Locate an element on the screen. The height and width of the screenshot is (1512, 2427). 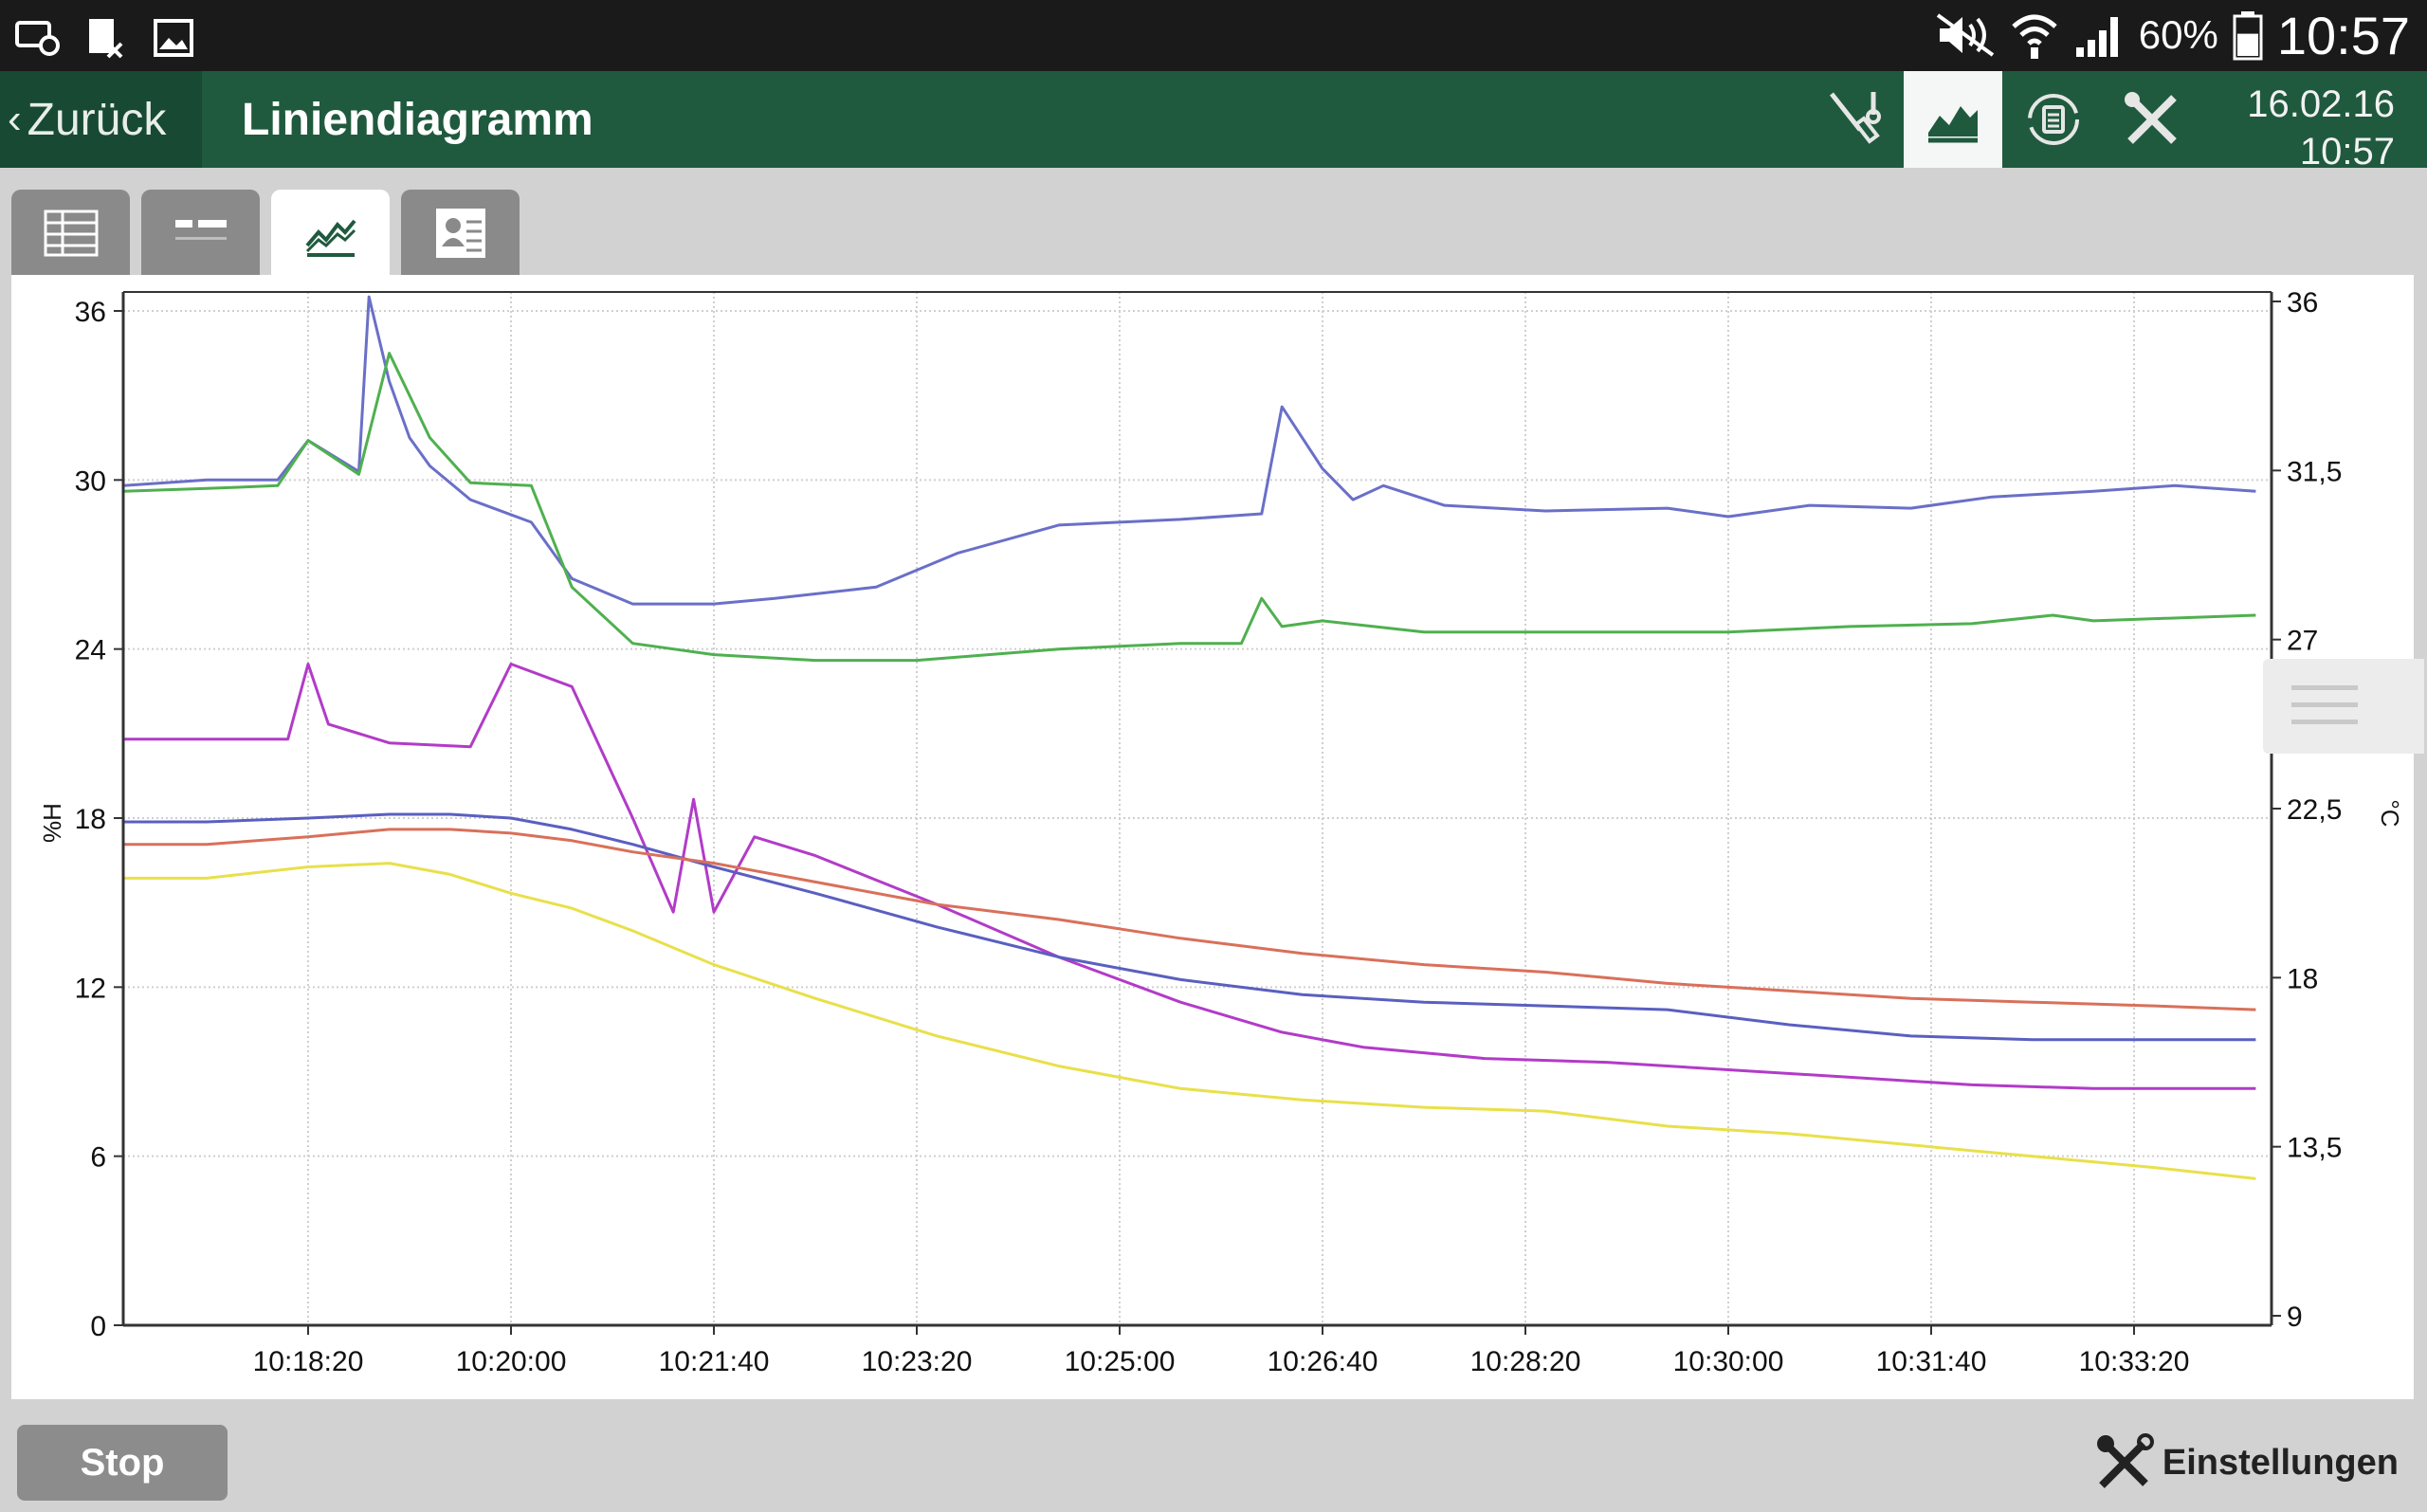
x-tick-label: 10:31:40 is located at coordinates (1931, 1362).